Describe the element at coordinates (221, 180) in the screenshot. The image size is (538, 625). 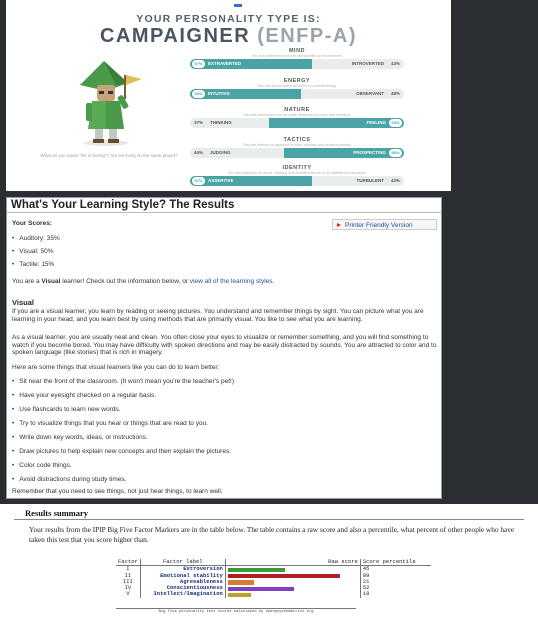
I see `trait-left-label: ASSERTIVE` at that location.